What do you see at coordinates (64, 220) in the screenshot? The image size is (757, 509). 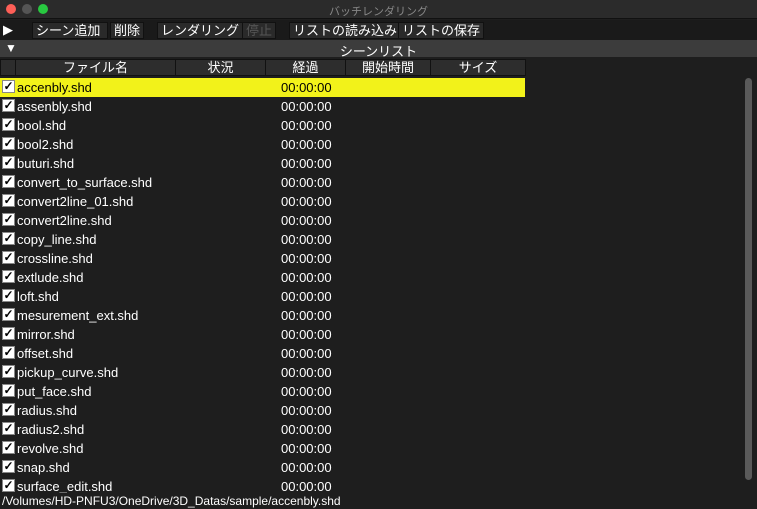 I see `file-name: convert2line.shd` at bounding box center [64, 220].